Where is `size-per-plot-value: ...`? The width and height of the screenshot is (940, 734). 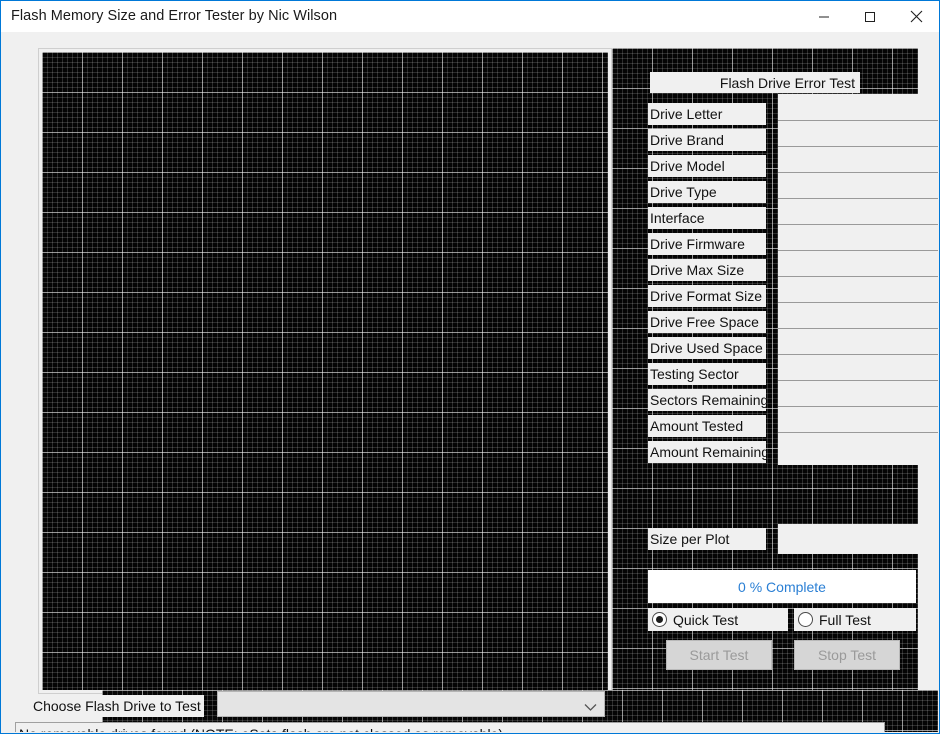
size-per-plot-value: ... is located at coordinates (858, 539).